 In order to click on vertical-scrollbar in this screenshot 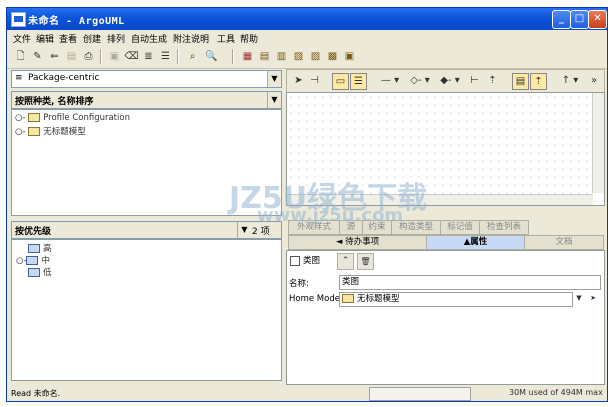, I will do `click(598, 143)`.